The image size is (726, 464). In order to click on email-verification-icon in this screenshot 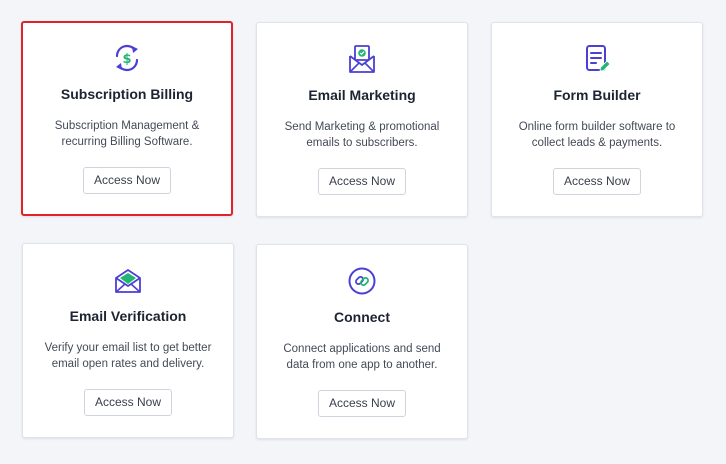, I will do `click(128, 280)`.